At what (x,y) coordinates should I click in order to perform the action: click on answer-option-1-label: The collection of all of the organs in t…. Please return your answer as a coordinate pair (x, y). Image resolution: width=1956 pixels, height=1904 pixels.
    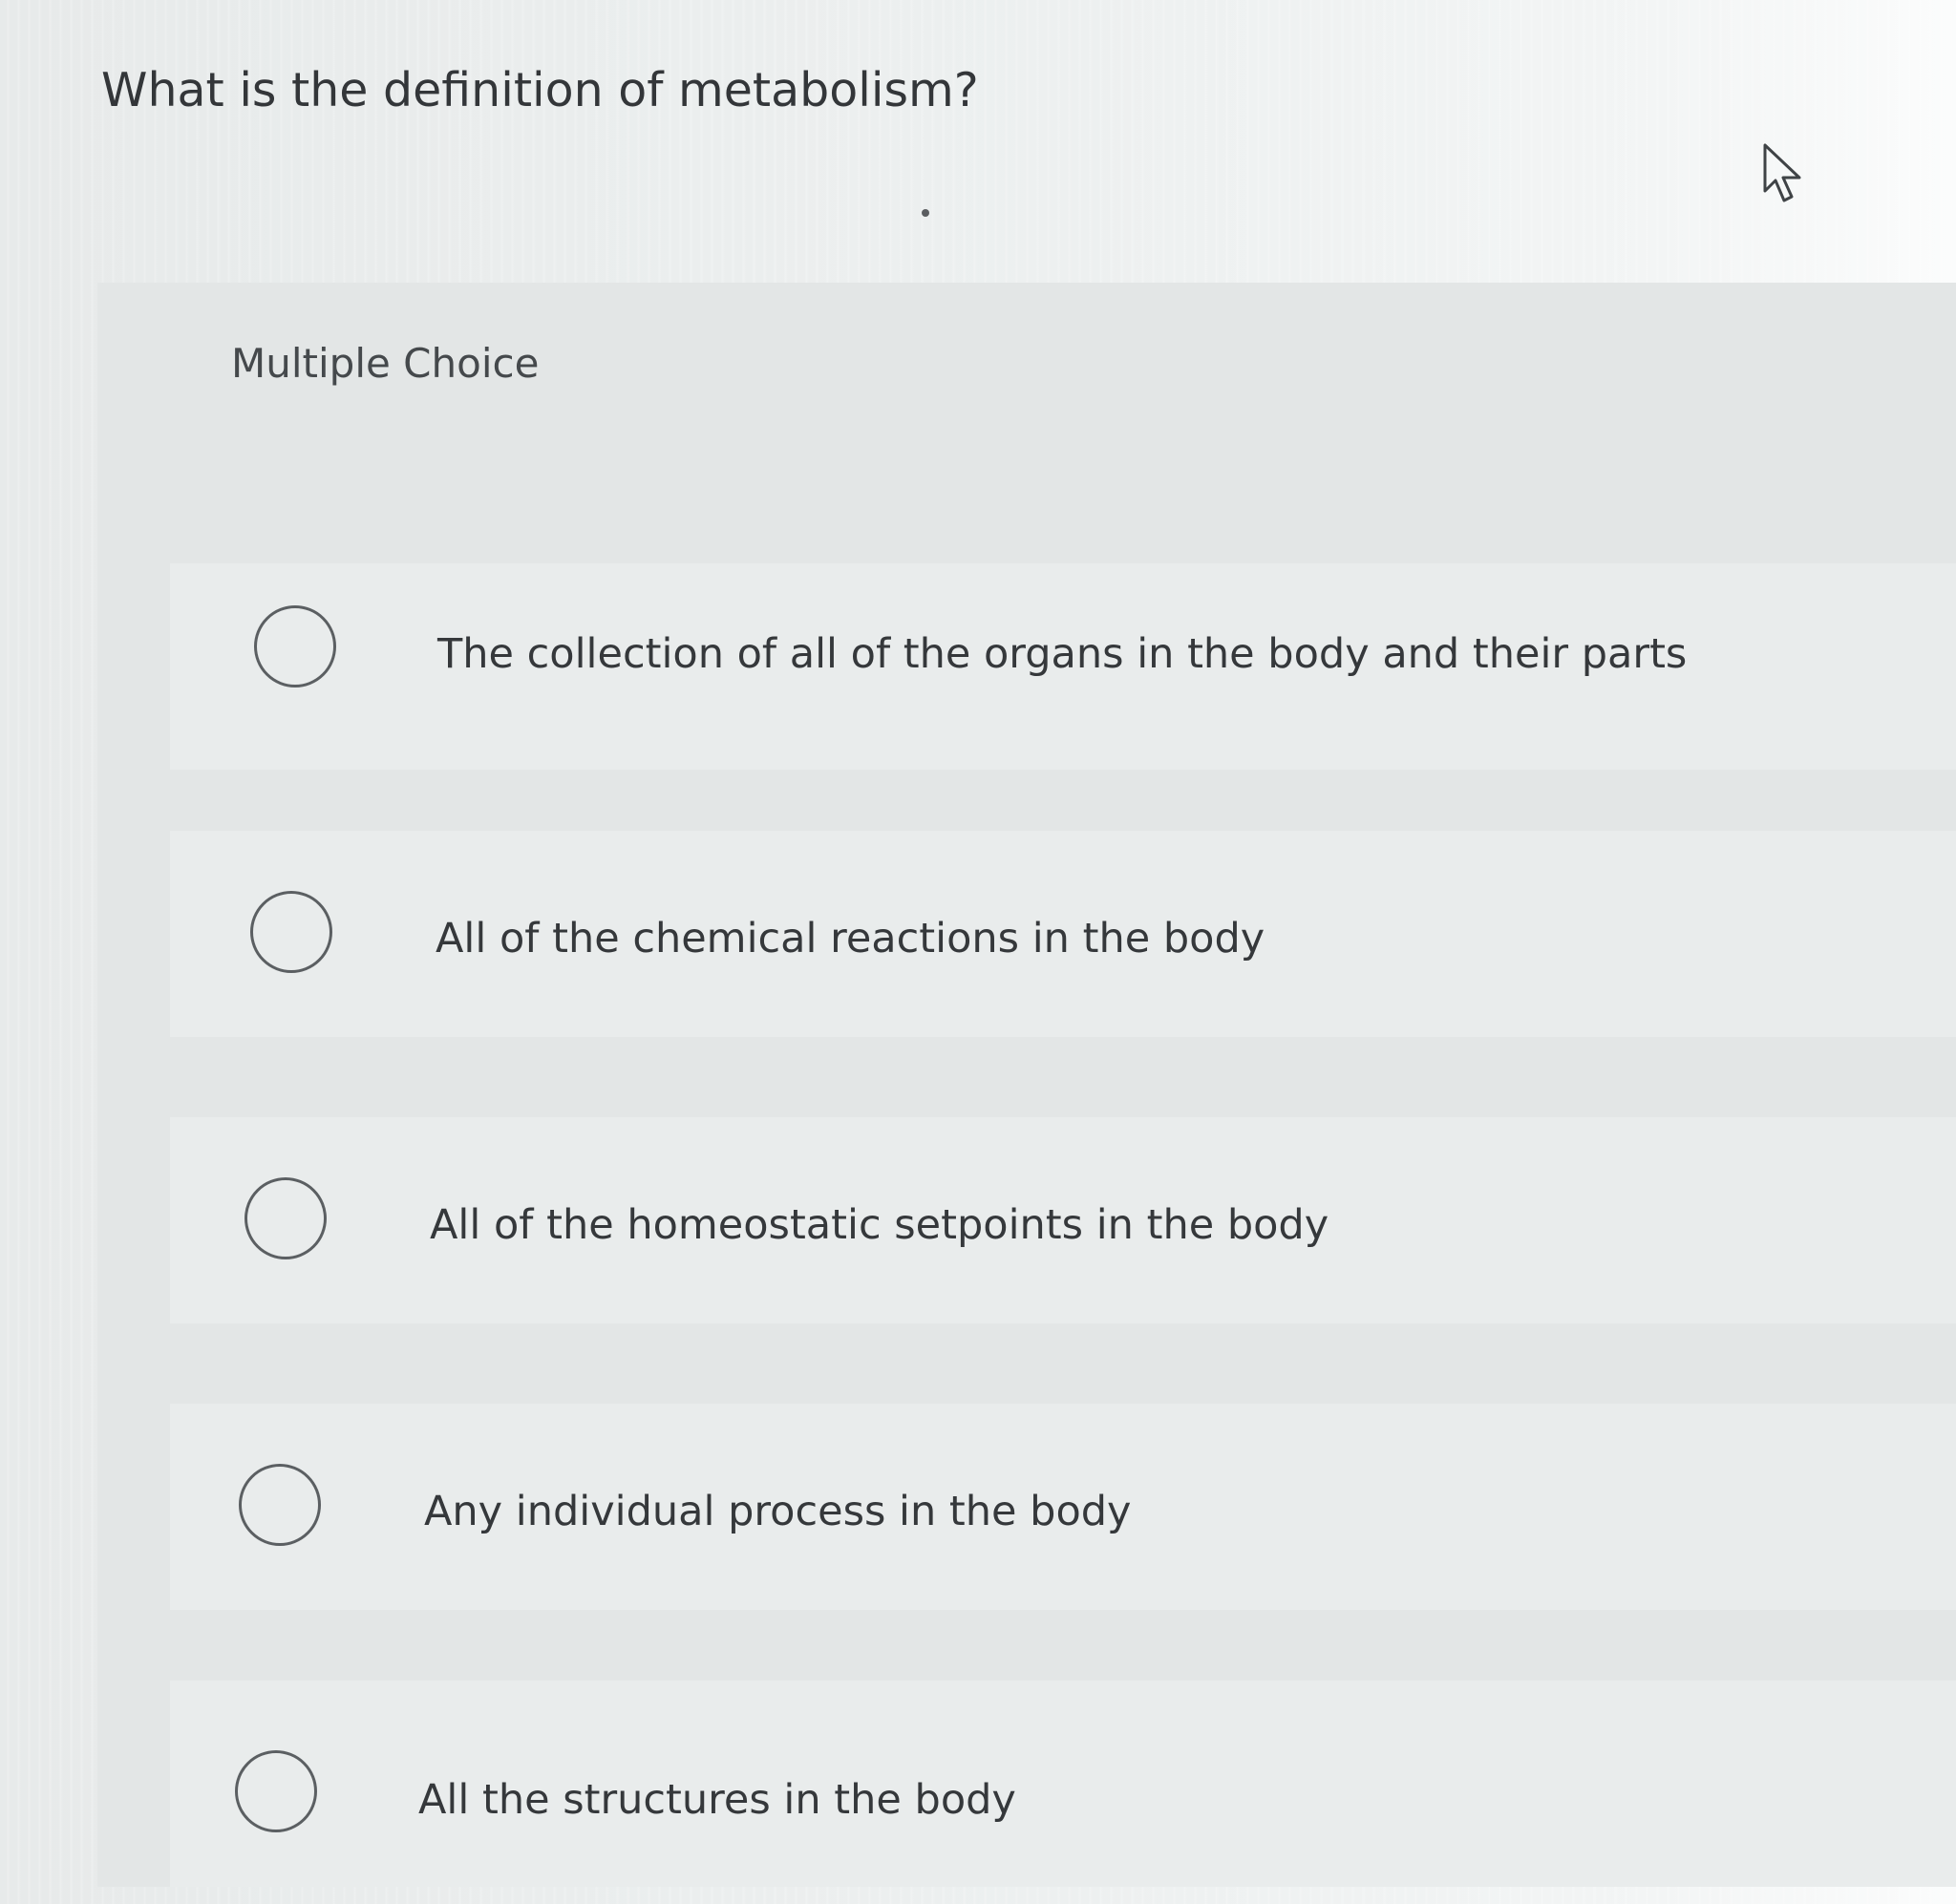
    Looking at the image, I should click on (1062, 654).